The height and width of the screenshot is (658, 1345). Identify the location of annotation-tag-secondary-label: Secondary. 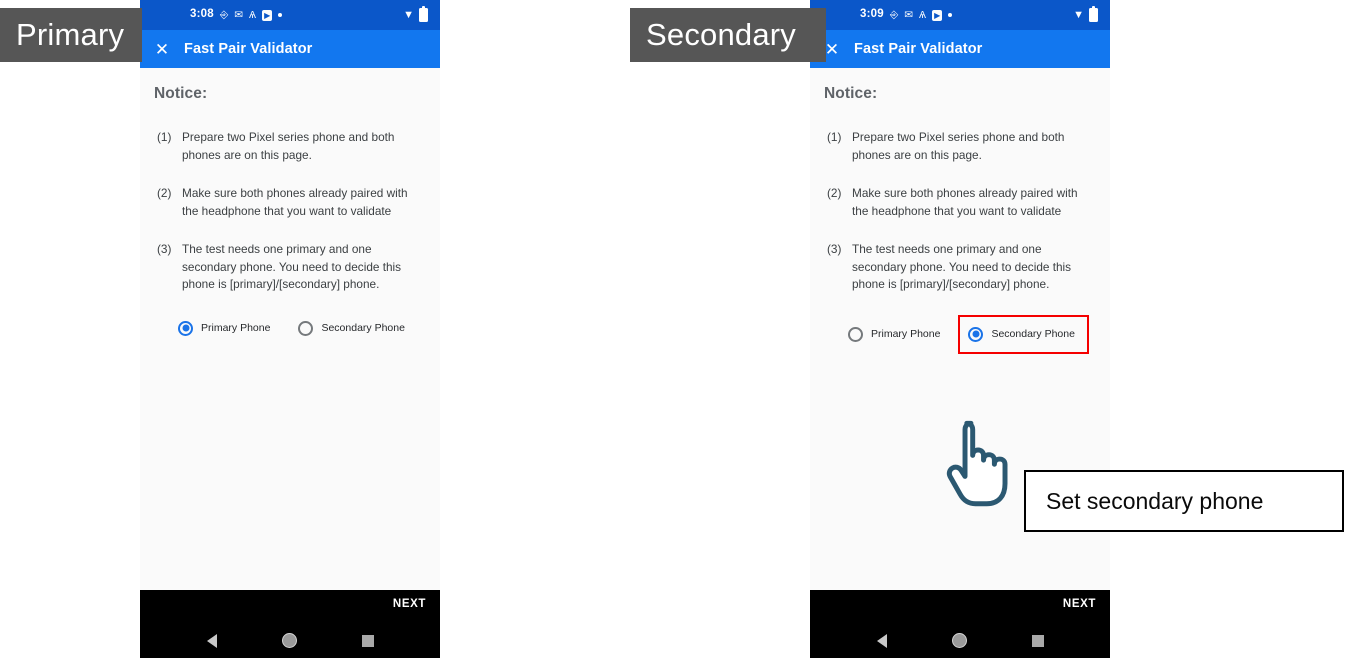
(721, 34).